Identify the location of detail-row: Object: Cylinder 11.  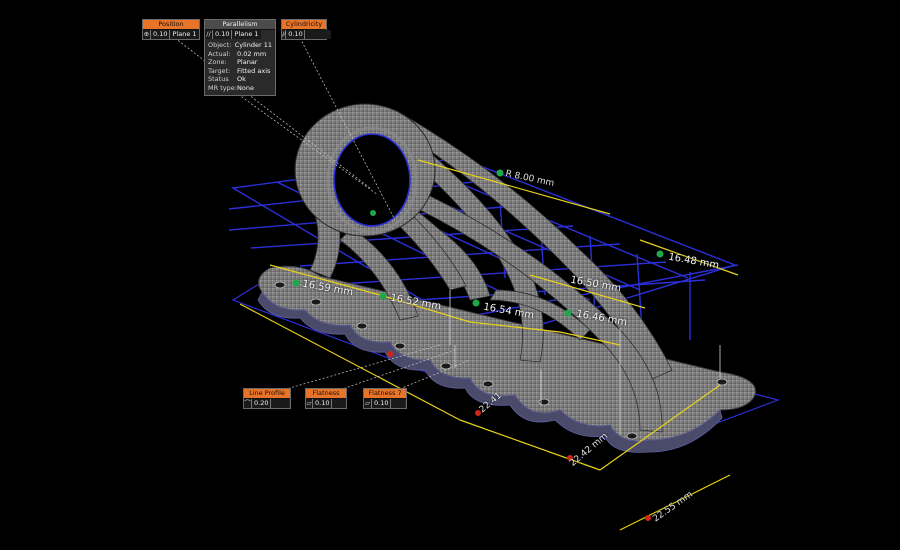
(240, 45).